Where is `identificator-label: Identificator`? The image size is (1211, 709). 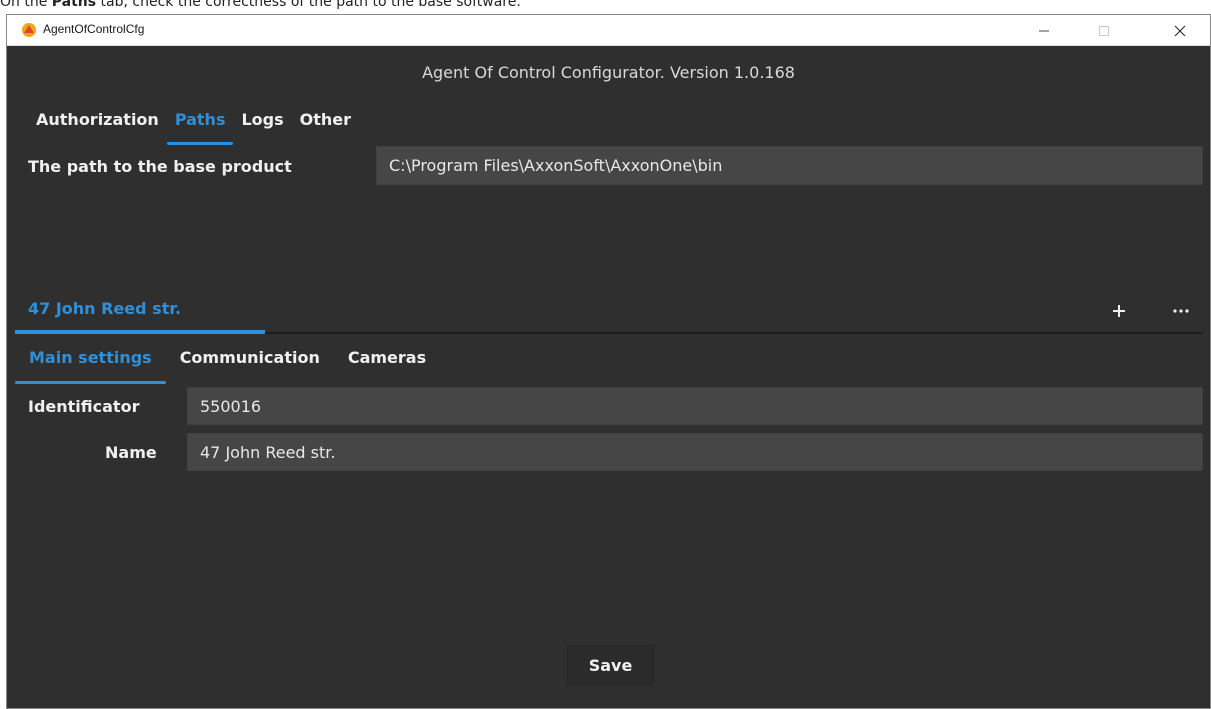 identificator-label: Identificator is located at coordinates (84, 406).